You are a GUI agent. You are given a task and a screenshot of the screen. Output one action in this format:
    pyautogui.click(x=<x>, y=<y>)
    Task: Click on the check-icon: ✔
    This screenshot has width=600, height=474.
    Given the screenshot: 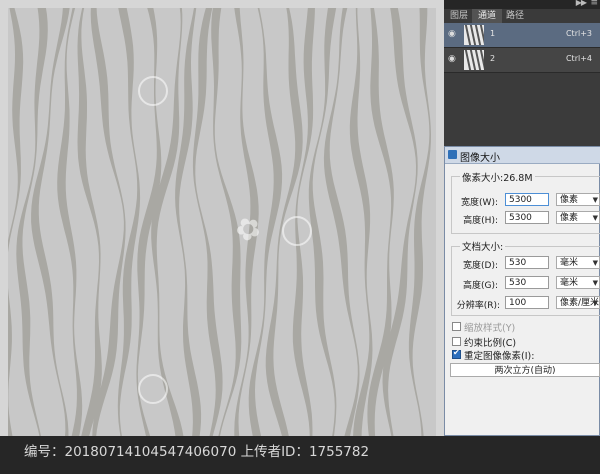 What is the action you would take?
    pyautogui.click(x=456, y=352)
    